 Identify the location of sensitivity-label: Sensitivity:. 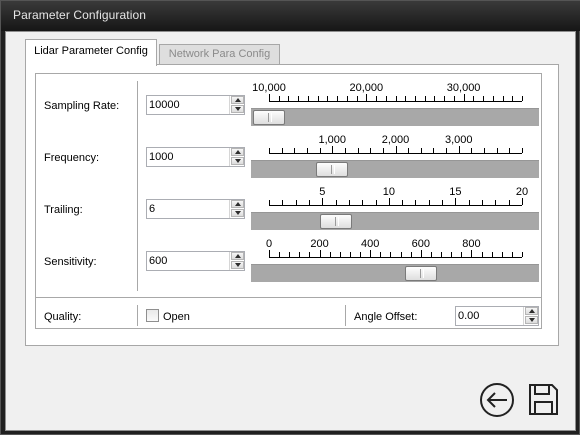
(70, 262).